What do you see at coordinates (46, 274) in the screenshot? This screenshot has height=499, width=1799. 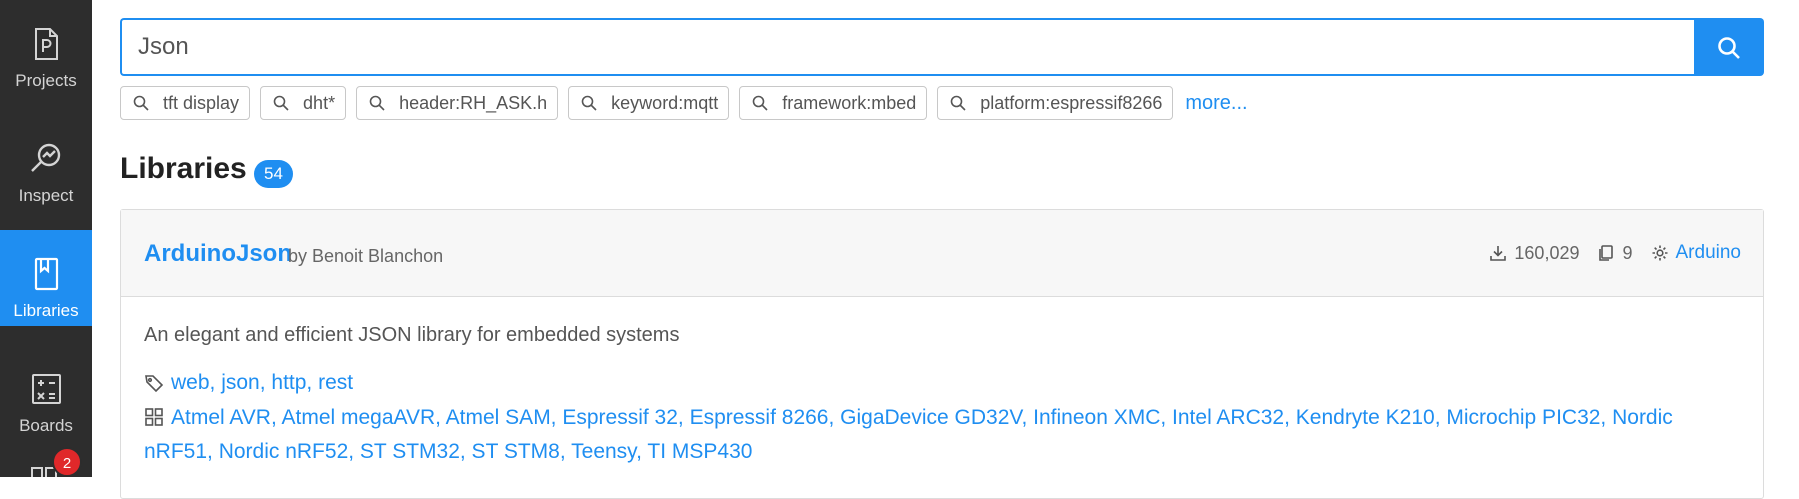 I see `libraries-book-icon` at bounding box center [46, 274].